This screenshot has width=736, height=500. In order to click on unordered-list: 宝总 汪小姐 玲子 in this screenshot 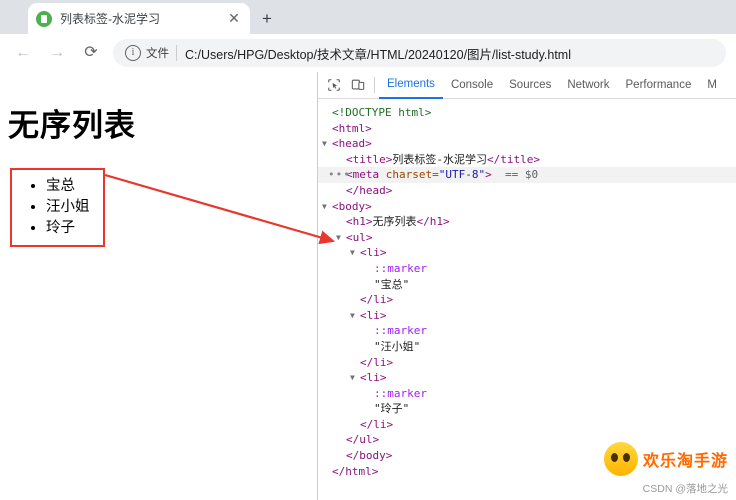, I will do `click(57, 207)`.